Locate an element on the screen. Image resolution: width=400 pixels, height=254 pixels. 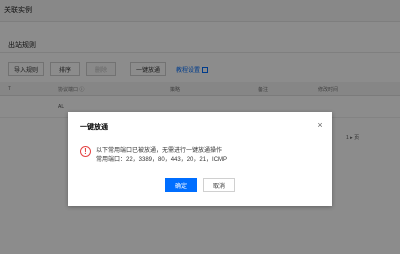
close-icon: × is located at coordinates (320, 125).